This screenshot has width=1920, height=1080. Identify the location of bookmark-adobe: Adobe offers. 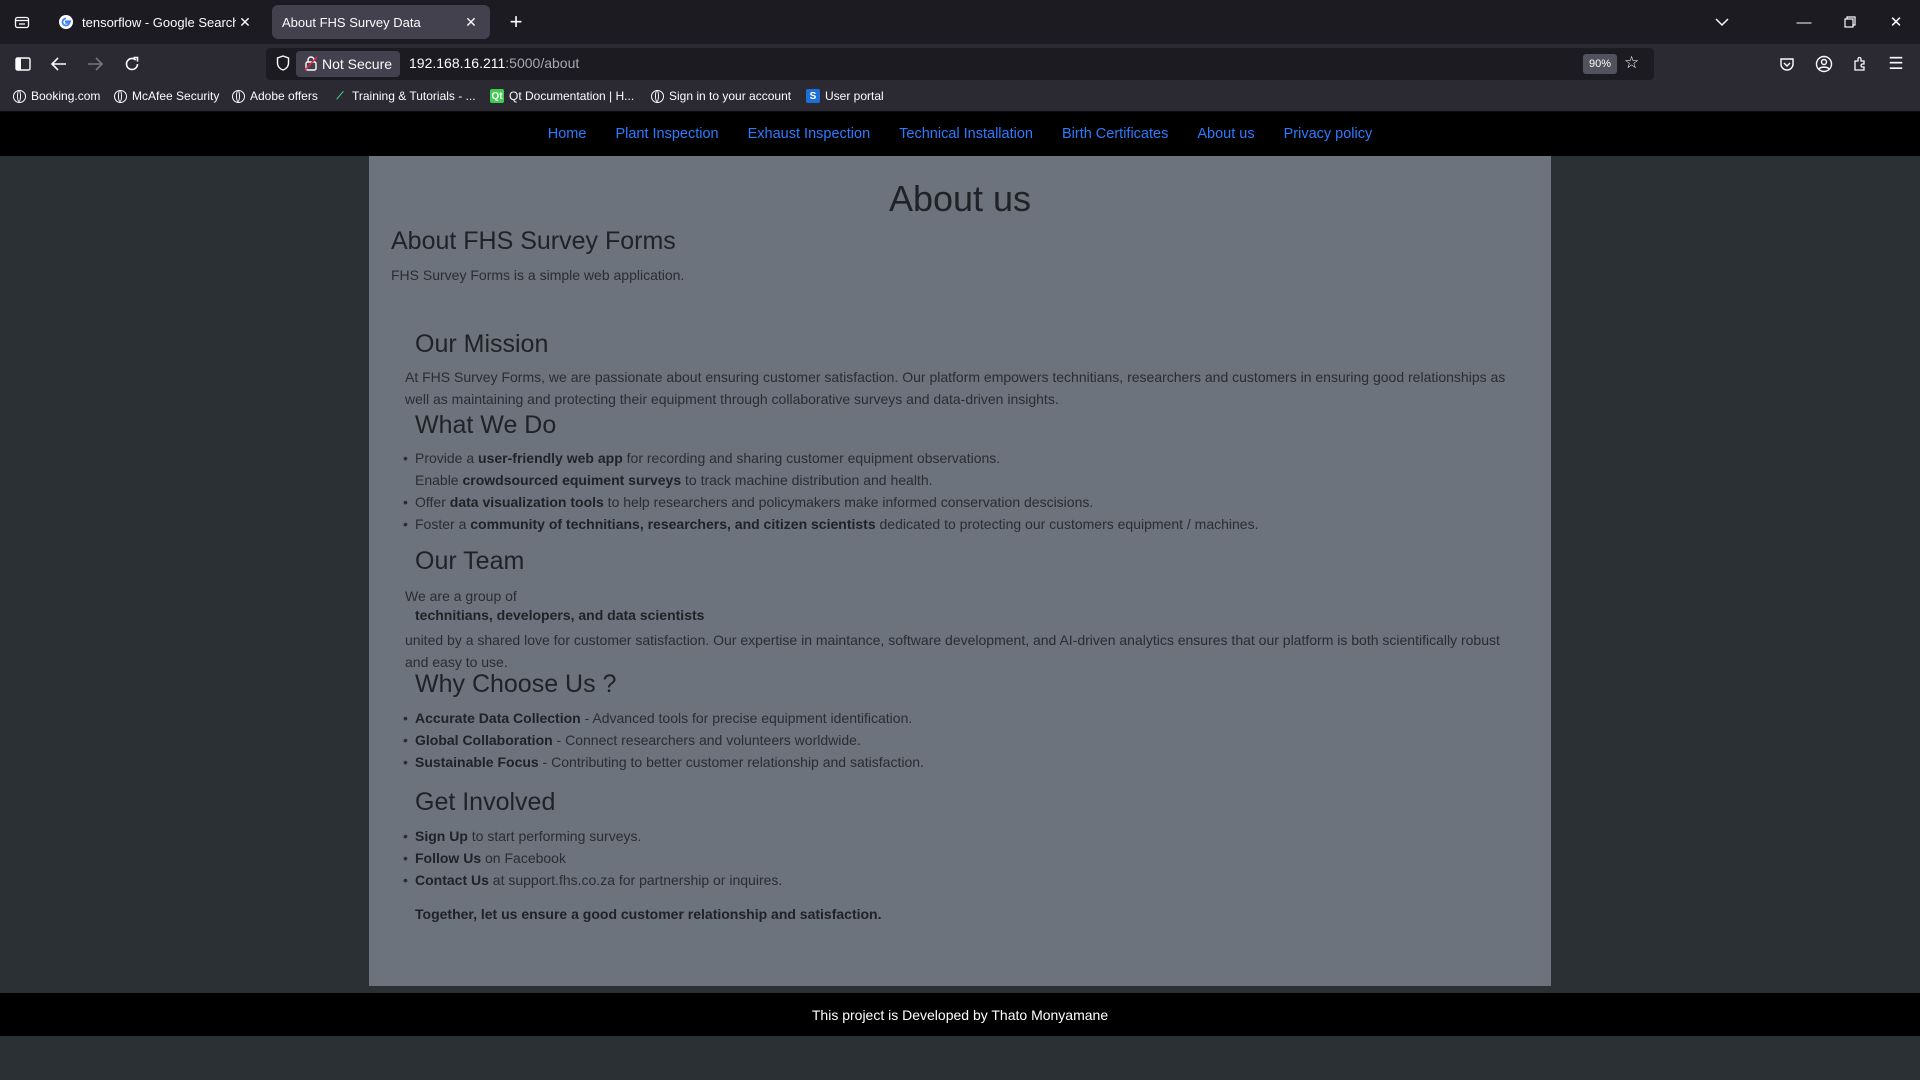
(275, 96).